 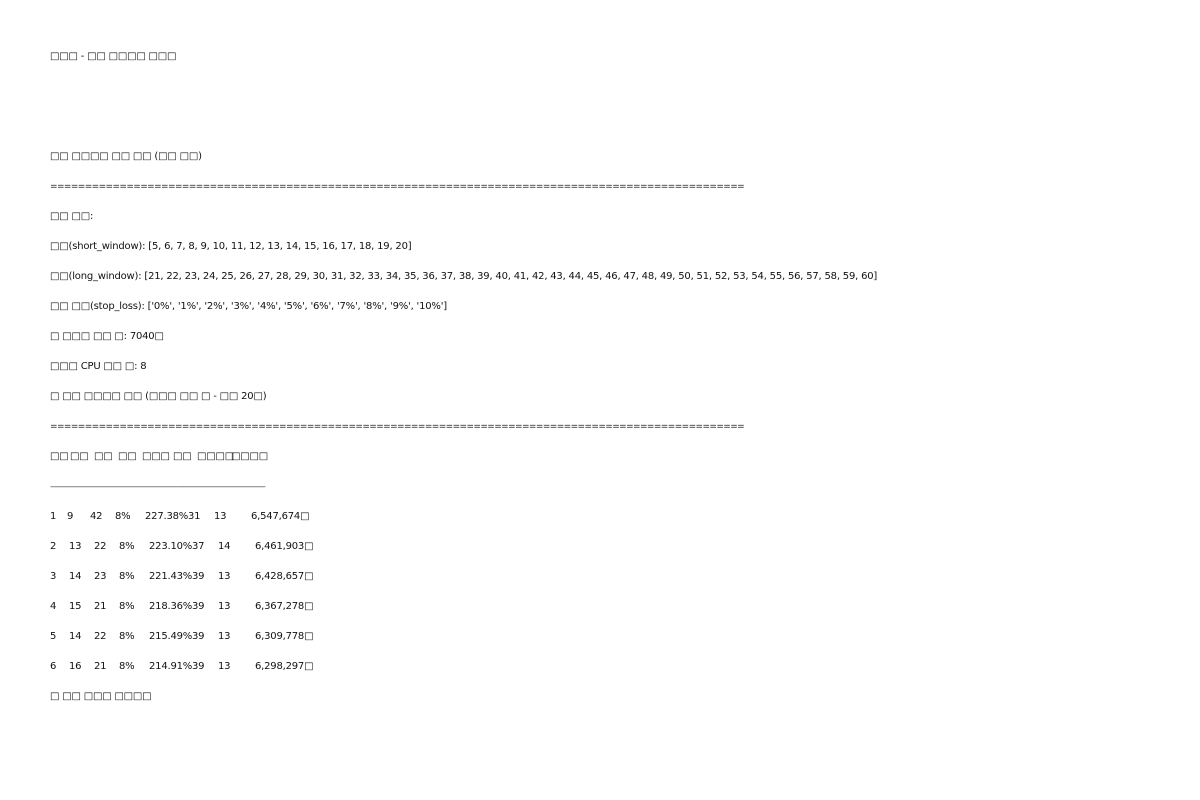 I want to click on cell-long: 23, so click(x=100, y=576).